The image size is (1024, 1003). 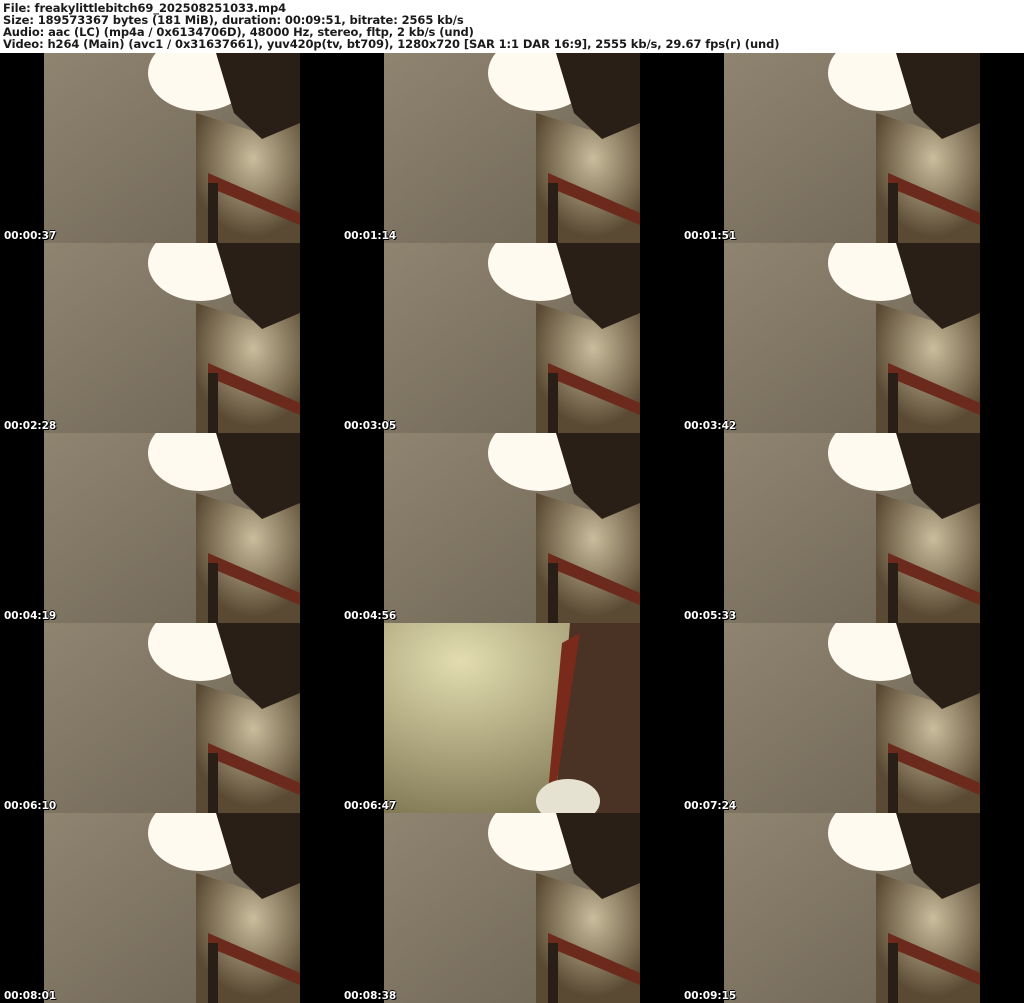 I want to click on thumbnail-frame: 00:02:28, so click(x=170, y=338).